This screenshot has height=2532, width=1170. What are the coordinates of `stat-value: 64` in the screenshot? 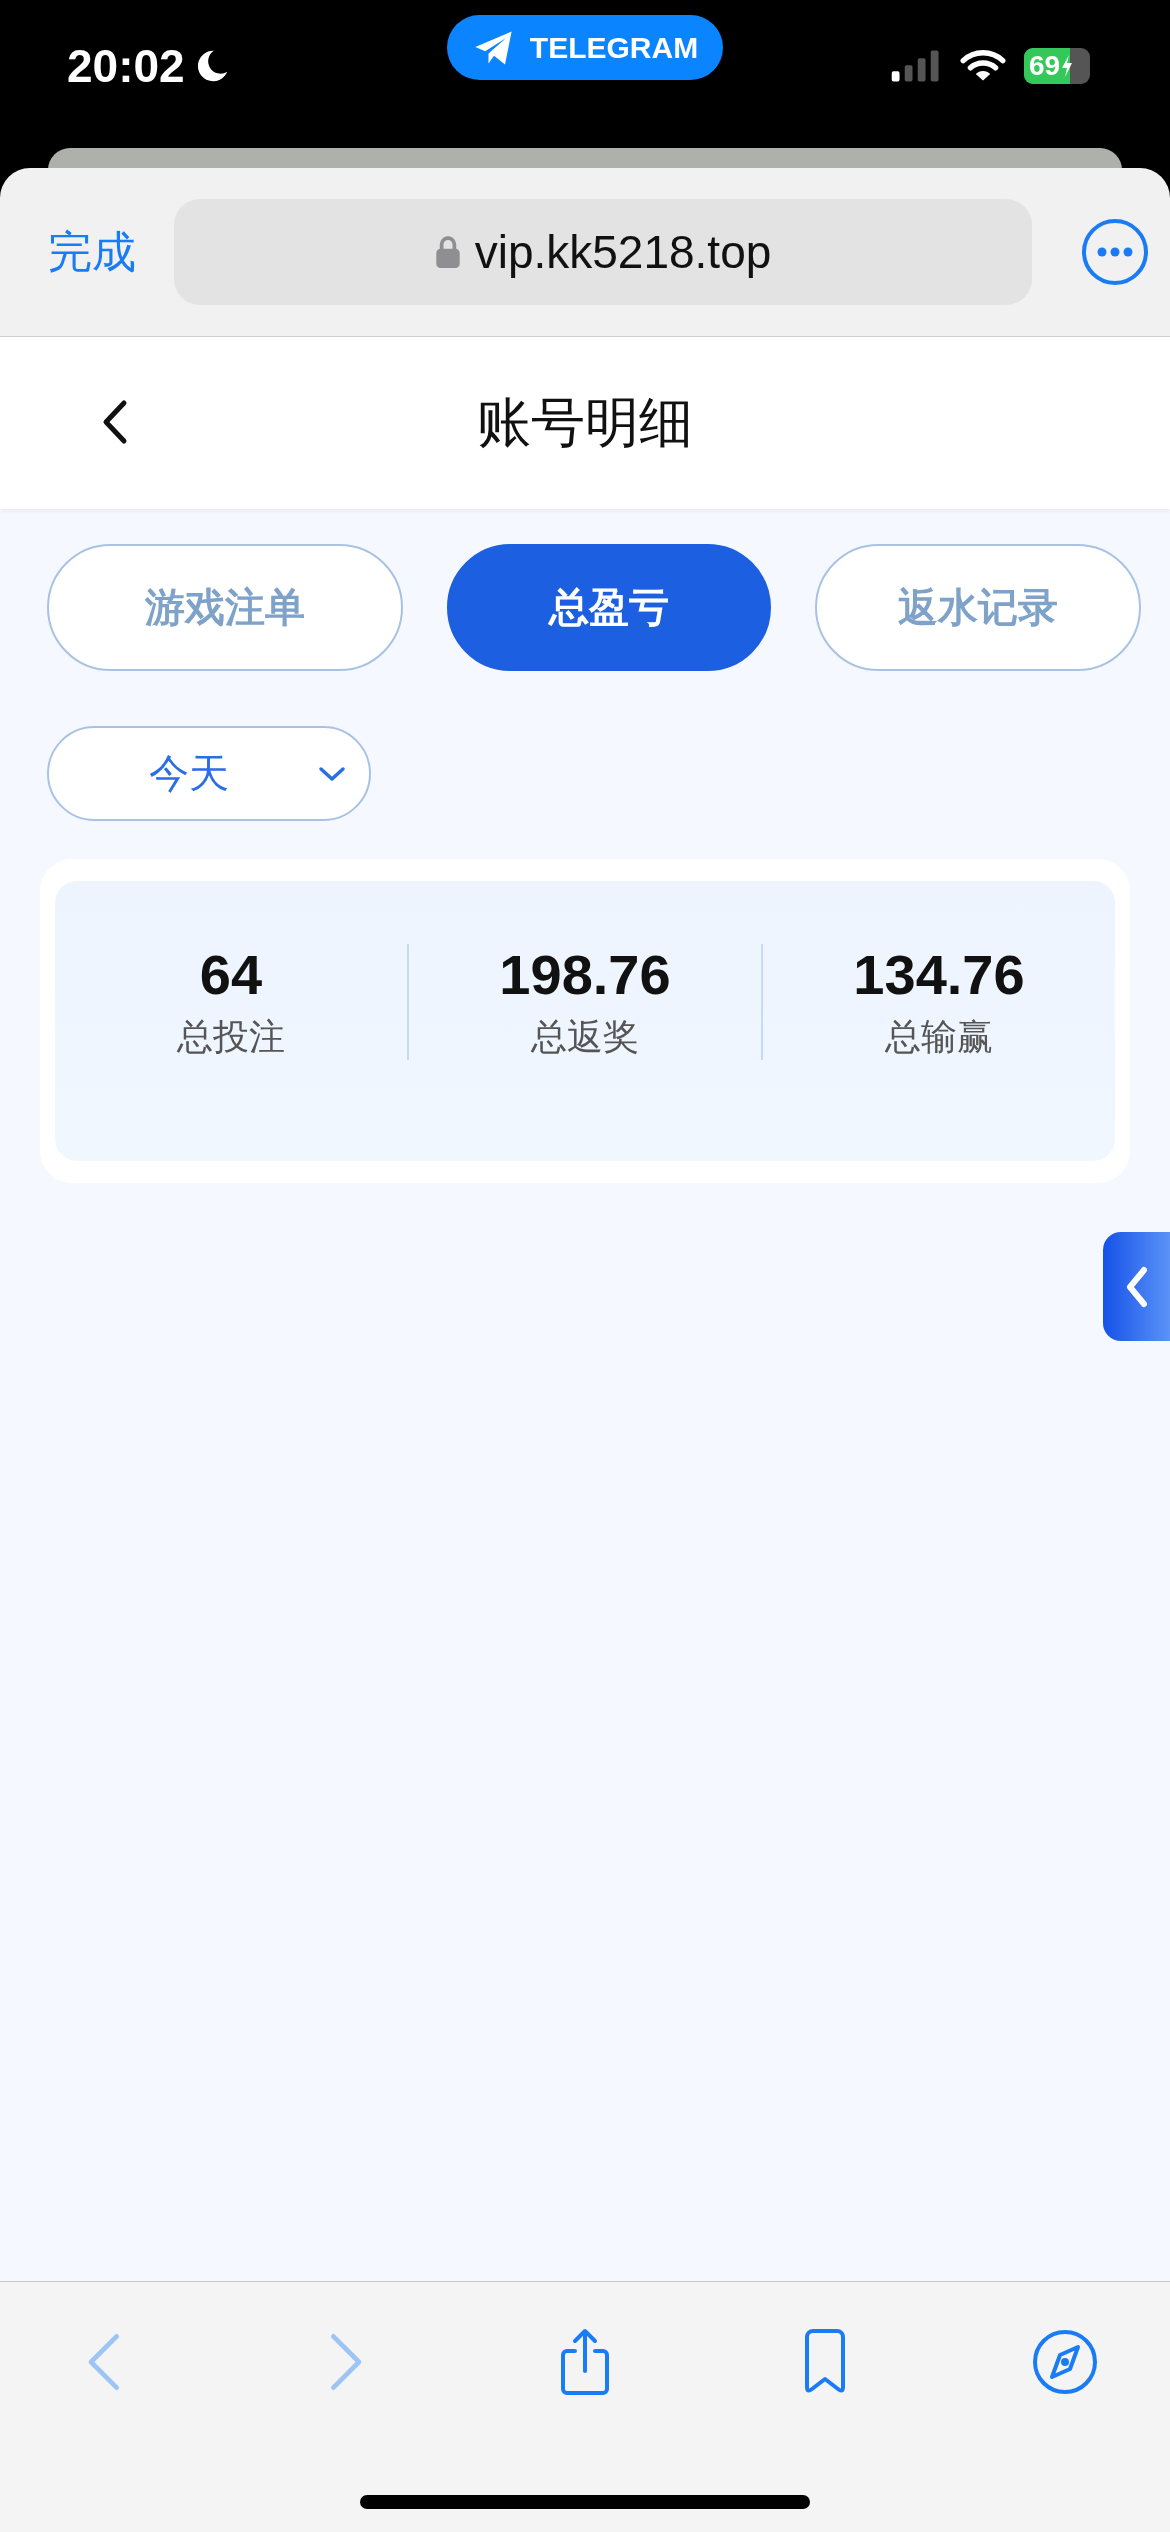 It's located at (231, 974).